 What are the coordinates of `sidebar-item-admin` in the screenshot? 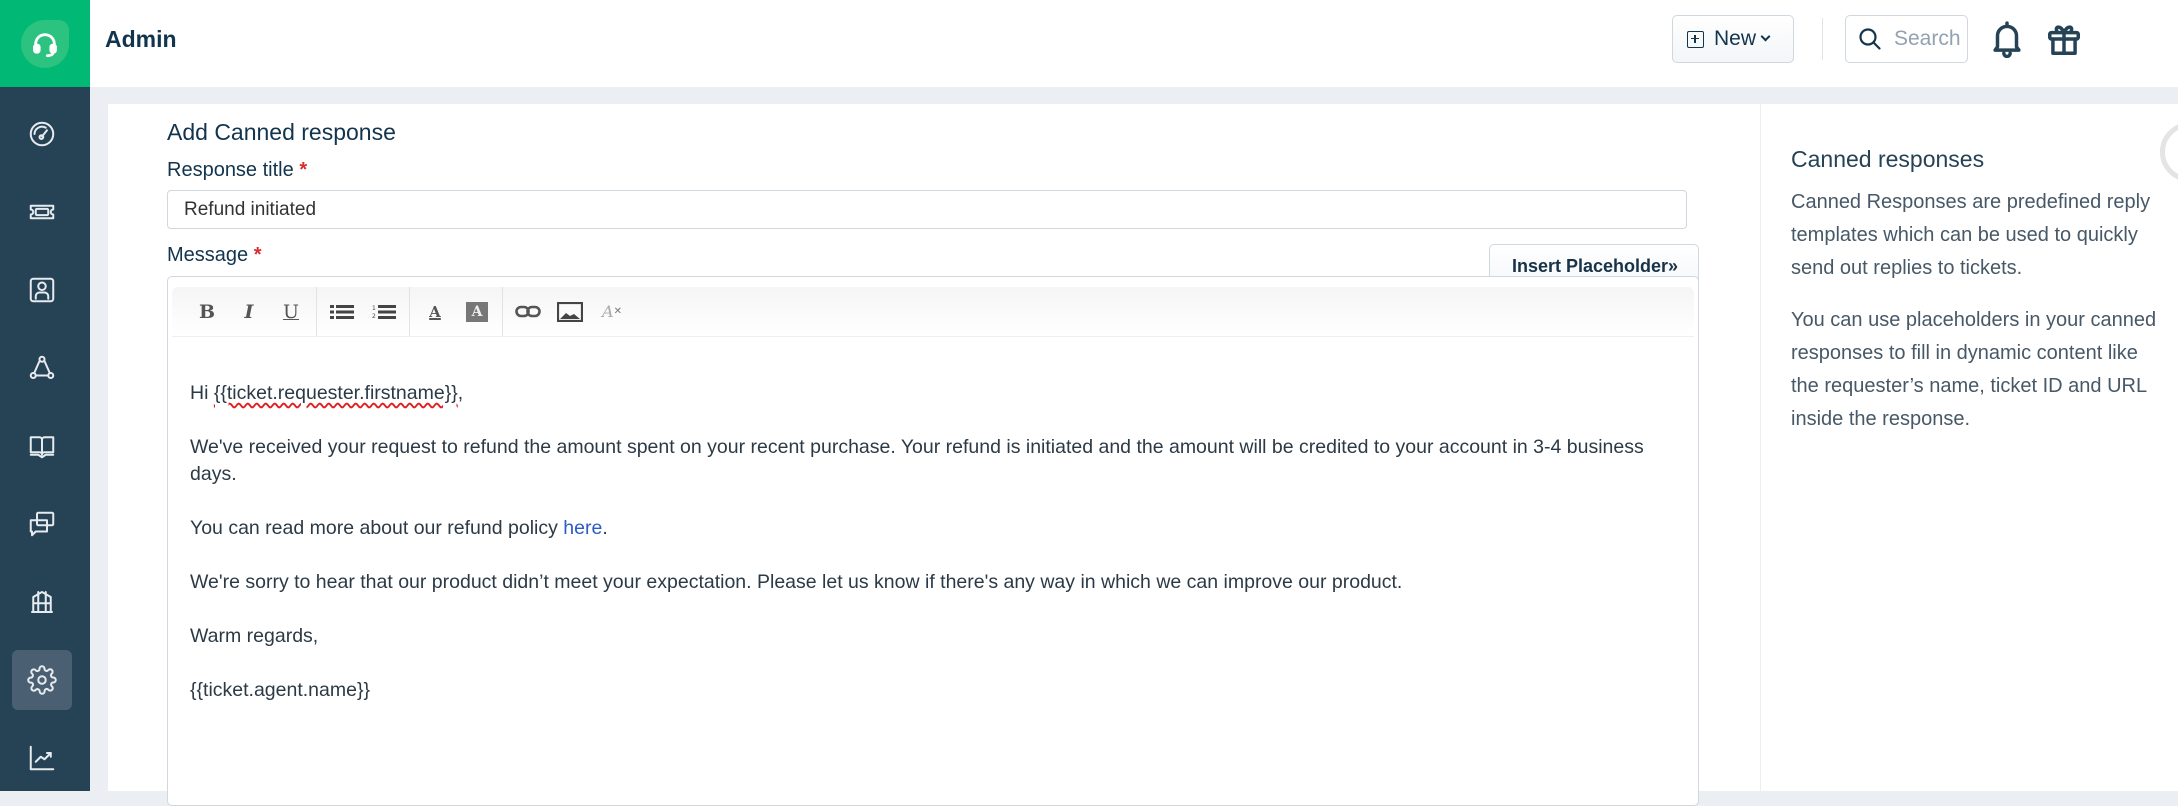 It's located at (42, 680).